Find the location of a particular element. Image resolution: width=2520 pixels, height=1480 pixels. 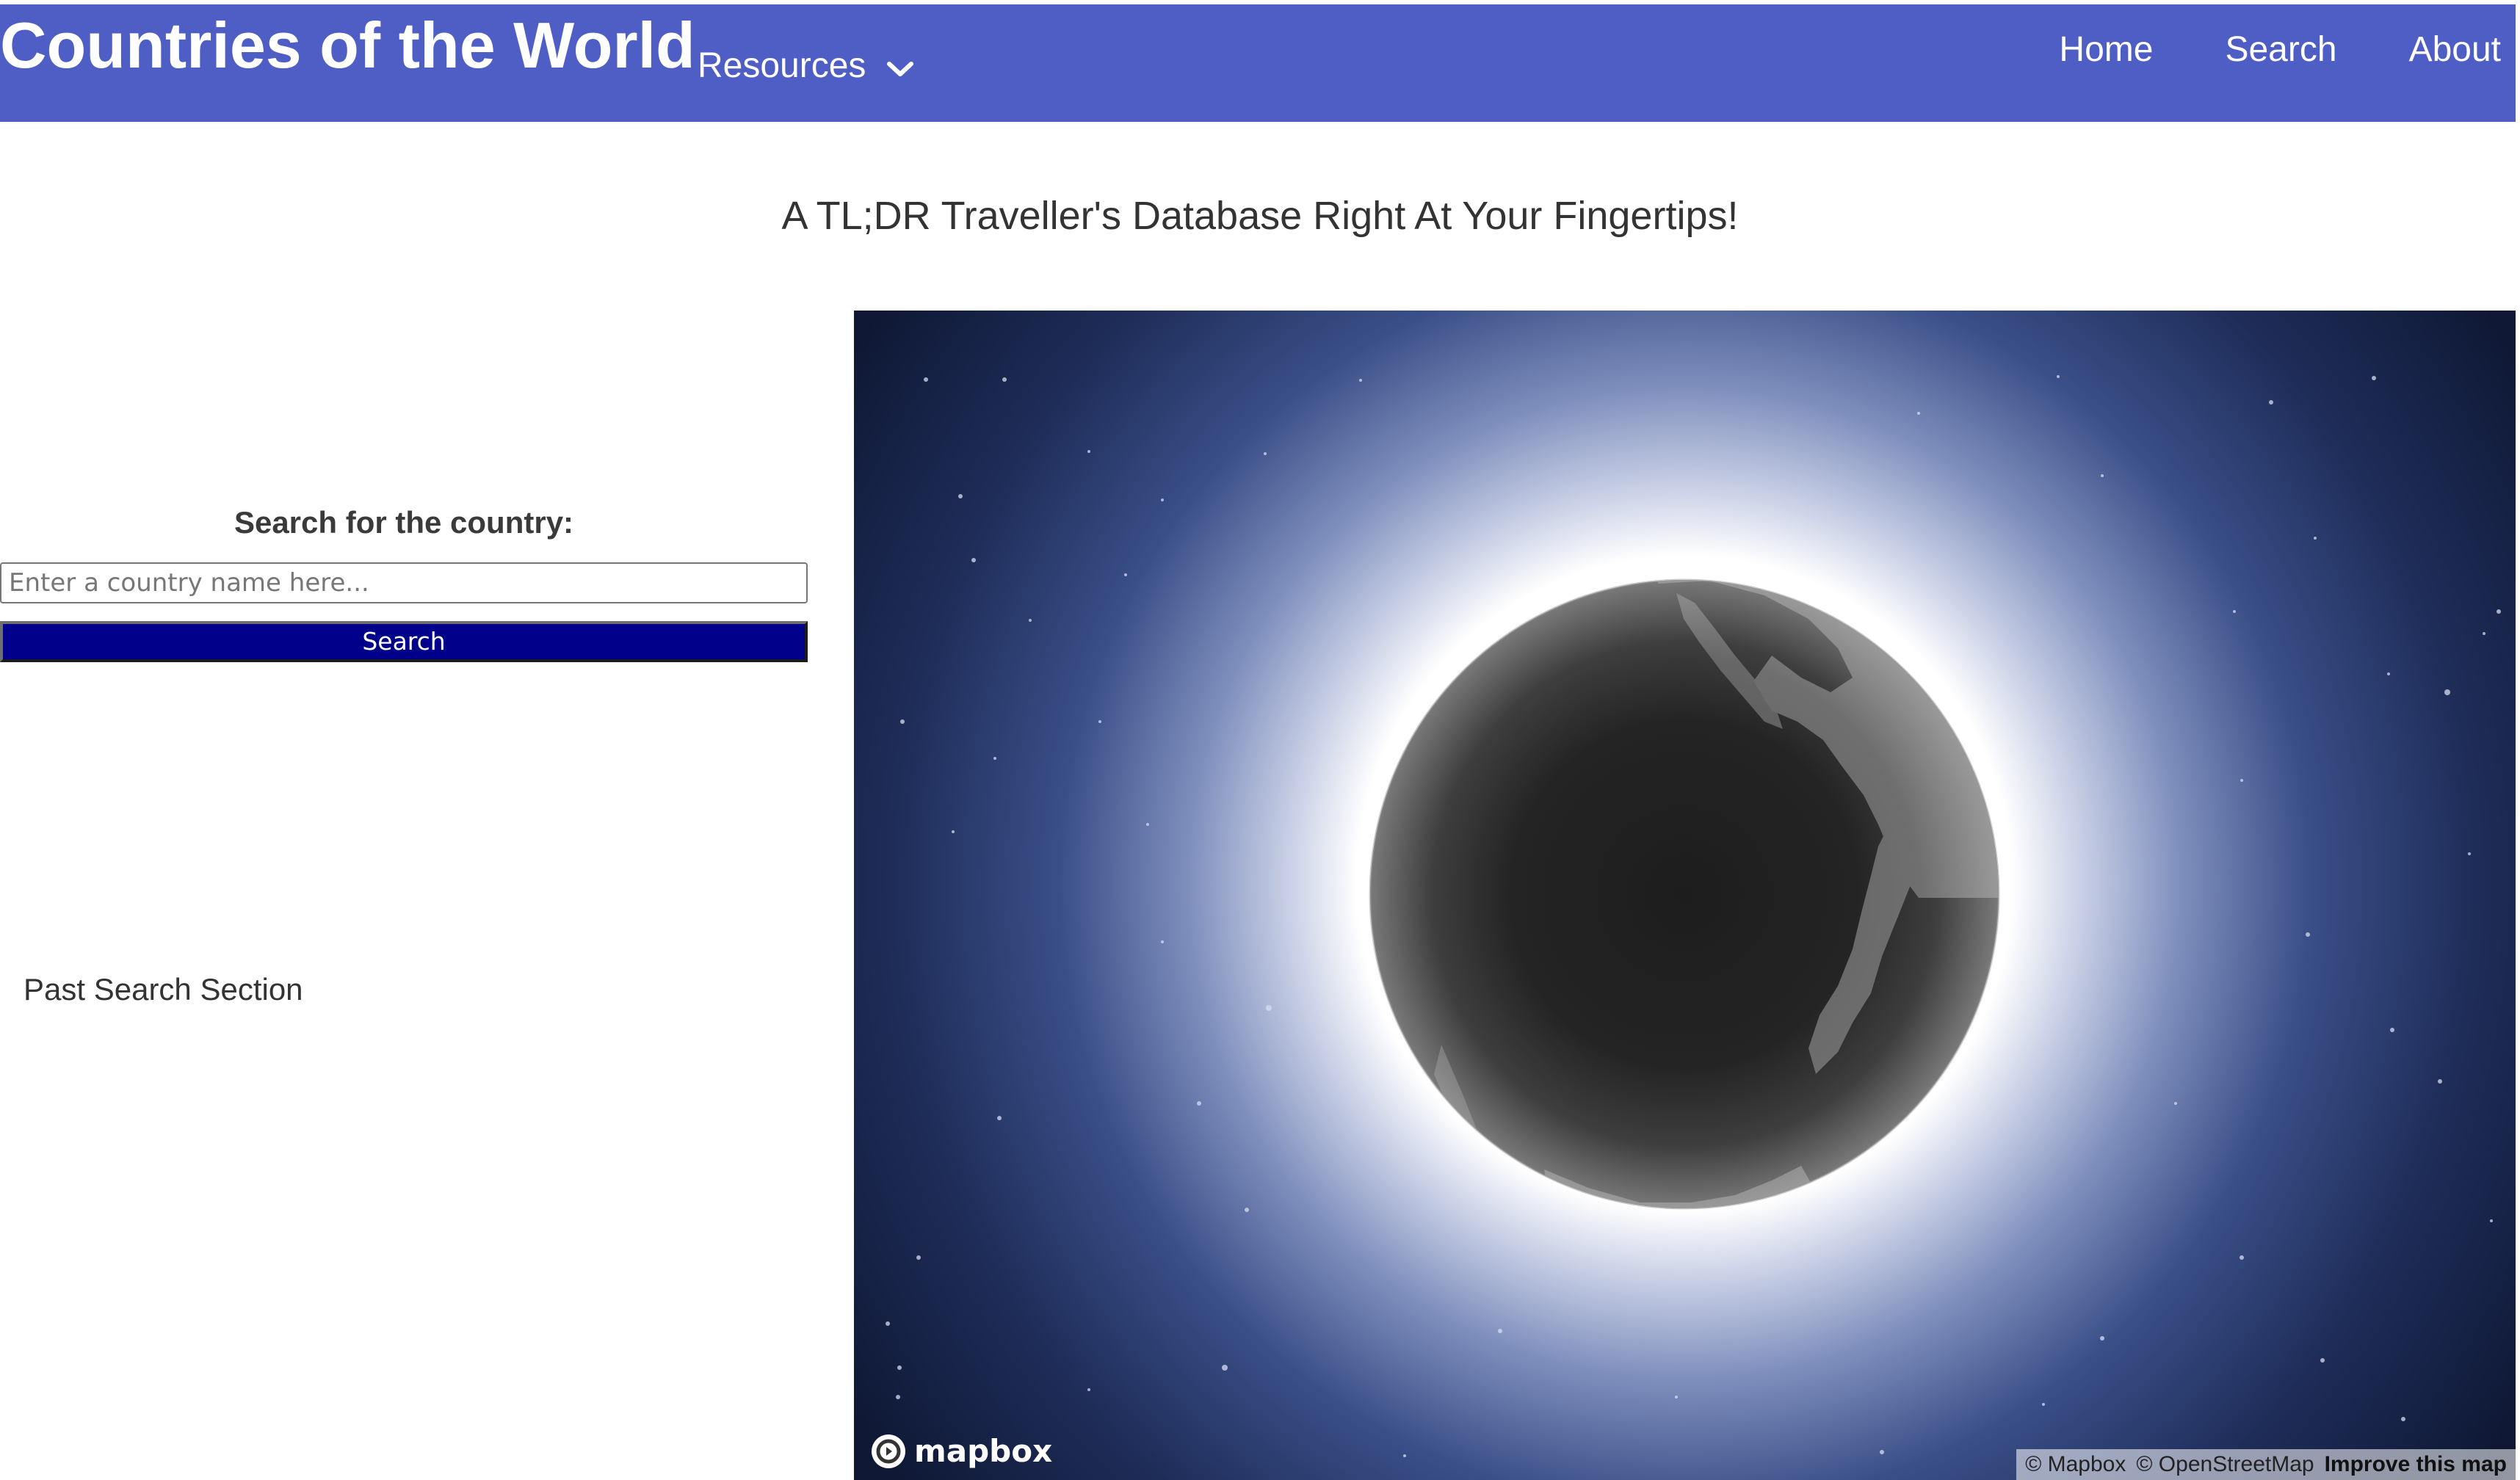

nav-search-link: Search is located at coordinates (2281, 50).